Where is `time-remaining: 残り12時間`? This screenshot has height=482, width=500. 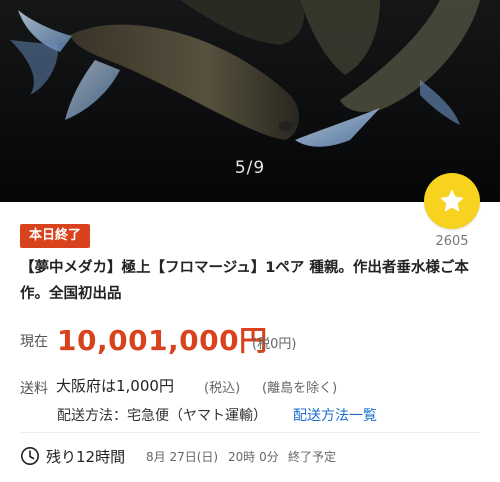 time-remaining: 残り12時間 is located at coordinates (86, 457).